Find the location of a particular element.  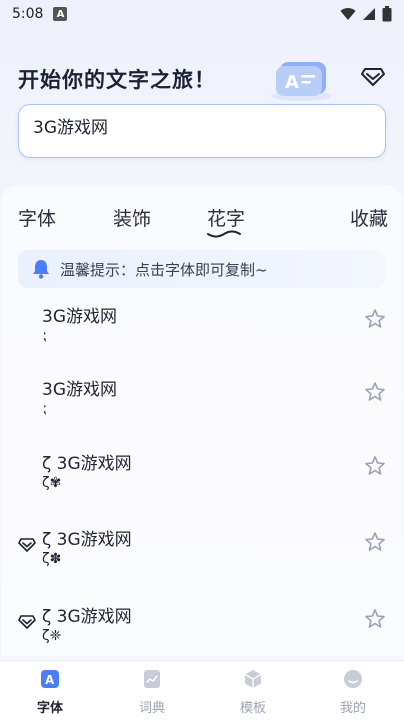

wifi-icon is located at coordinates (348, 14).